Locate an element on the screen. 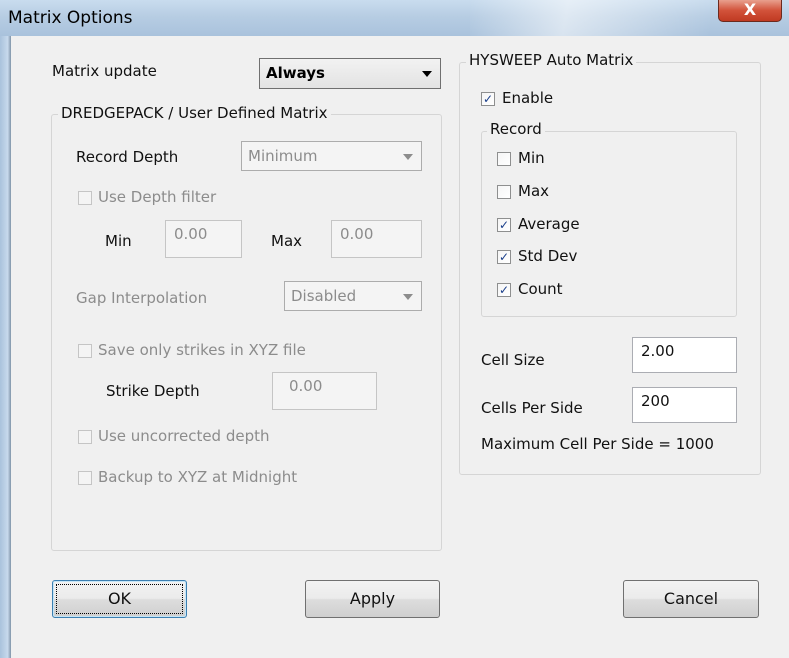 The width and height of the screenshot is (789, 658). backup-midnight-label: Backup to XYZ at Midnight is located at coordinates (198, 477).